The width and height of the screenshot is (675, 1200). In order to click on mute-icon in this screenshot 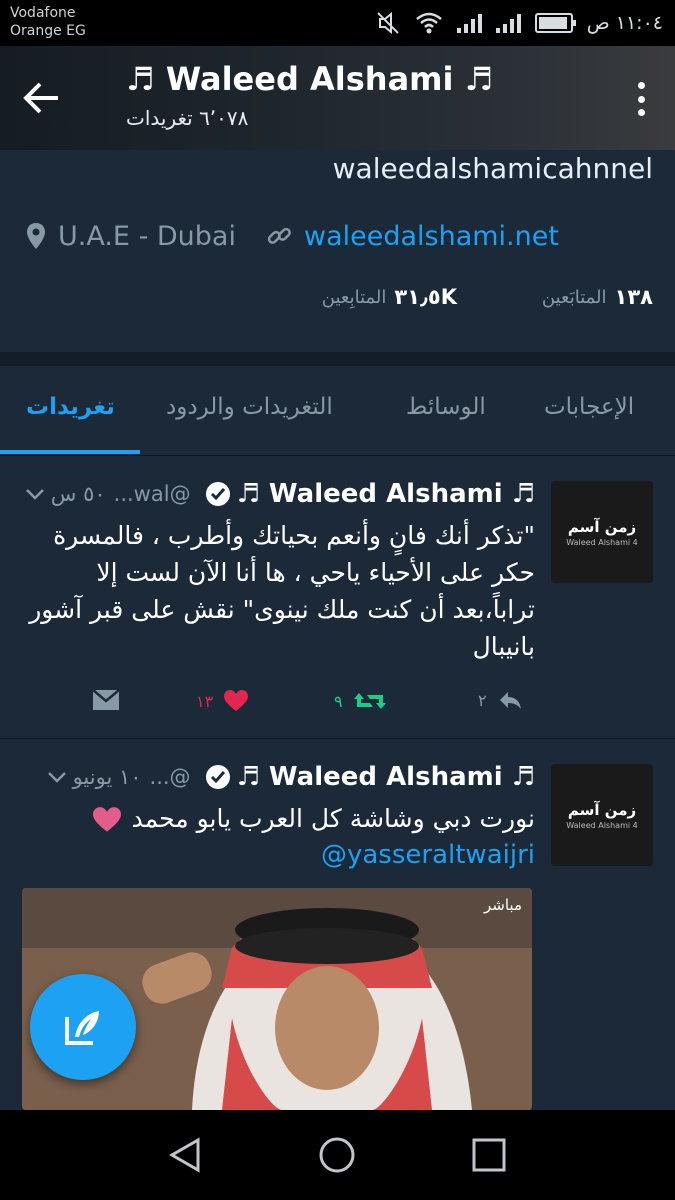, I will do `click(388, 23)`.